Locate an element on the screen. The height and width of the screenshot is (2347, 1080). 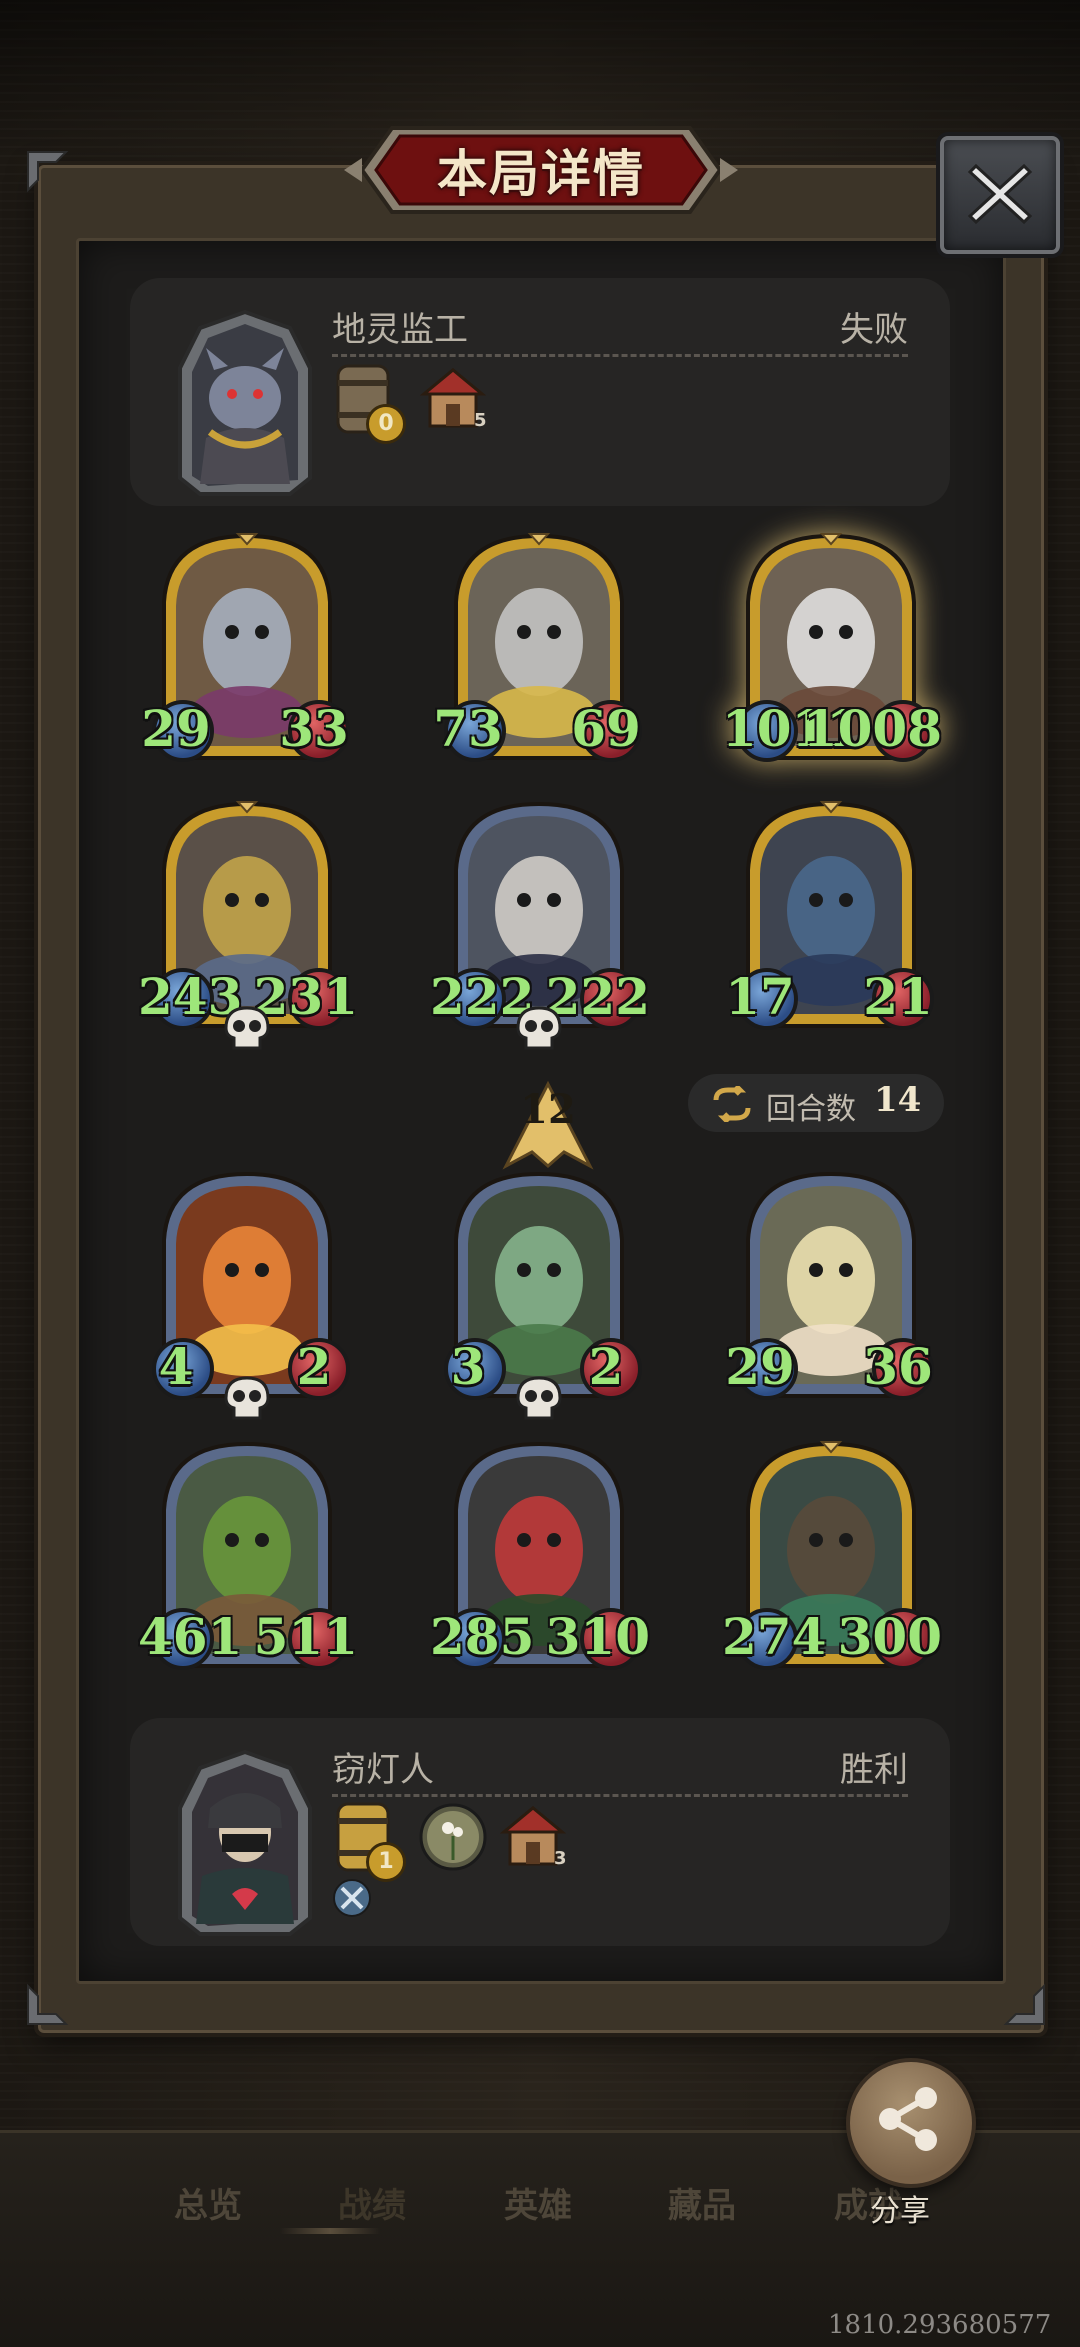
opponent-panel: 地灵监工 失败 0 5 is located at coordinates (540, 392).